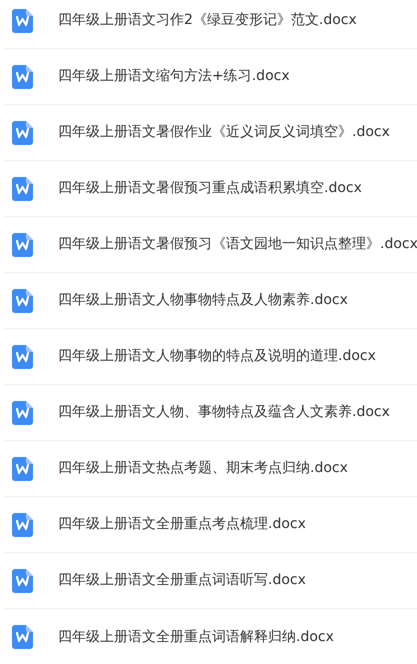 The image size is (417, 664). Describe the element at coordinates (174, 76) in the screenshot. I see `file-name: 四年级上册语文缩句方法+练习.docx` at that location.